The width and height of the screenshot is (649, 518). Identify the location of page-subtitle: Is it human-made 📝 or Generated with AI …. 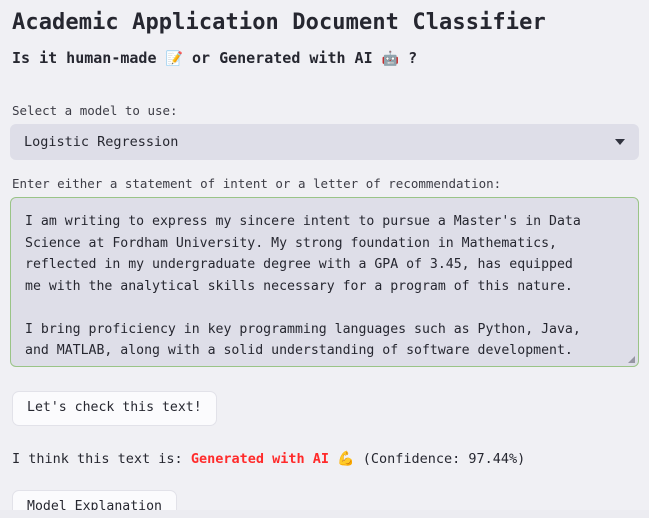
(324, 54).